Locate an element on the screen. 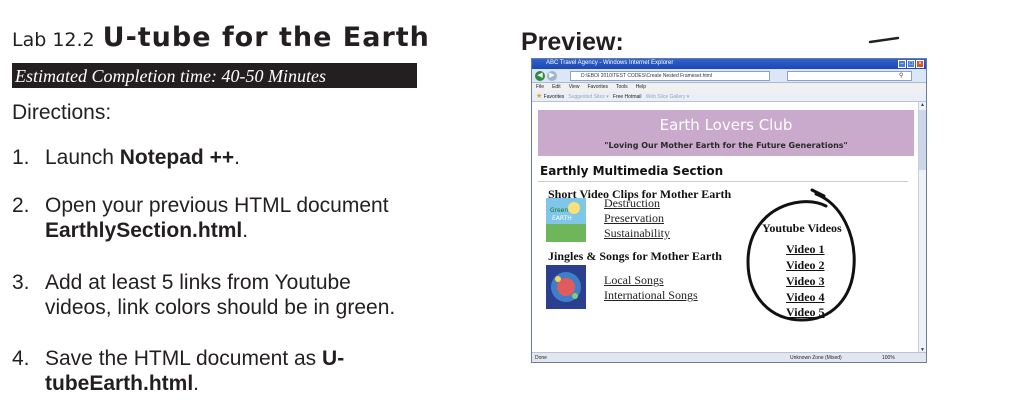 The width and height of the screenshot is (1026, 414). svg-text: Green is located at coordinates (559, 210).